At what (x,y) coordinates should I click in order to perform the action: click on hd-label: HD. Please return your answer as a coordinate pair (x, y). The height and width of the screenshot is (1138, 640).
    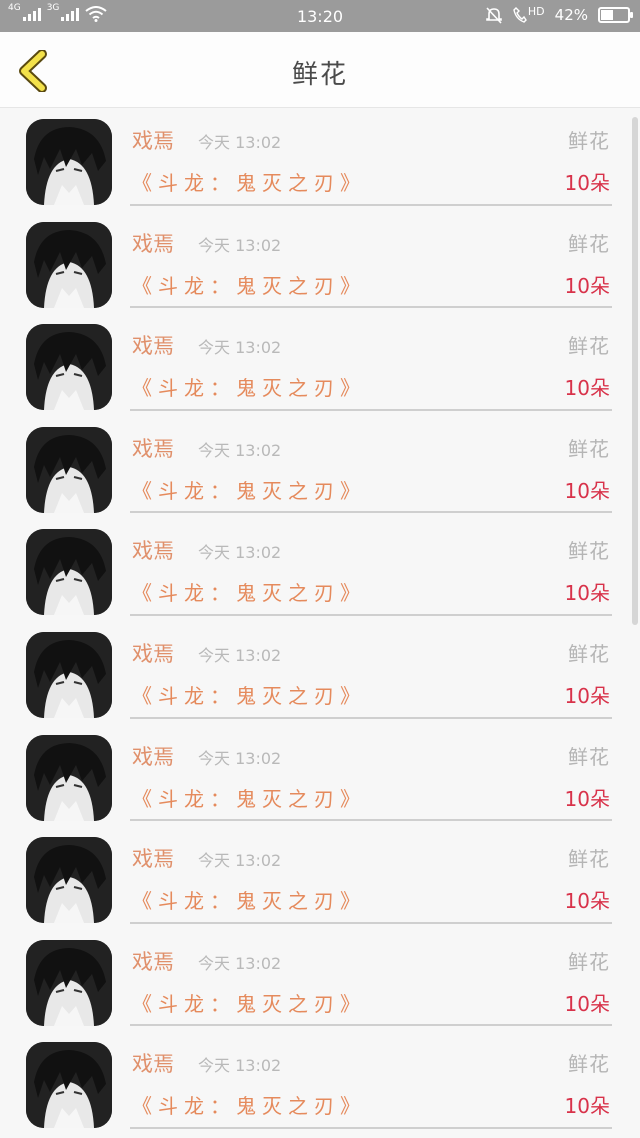
    Looking at the image, I should click on (536, 11).